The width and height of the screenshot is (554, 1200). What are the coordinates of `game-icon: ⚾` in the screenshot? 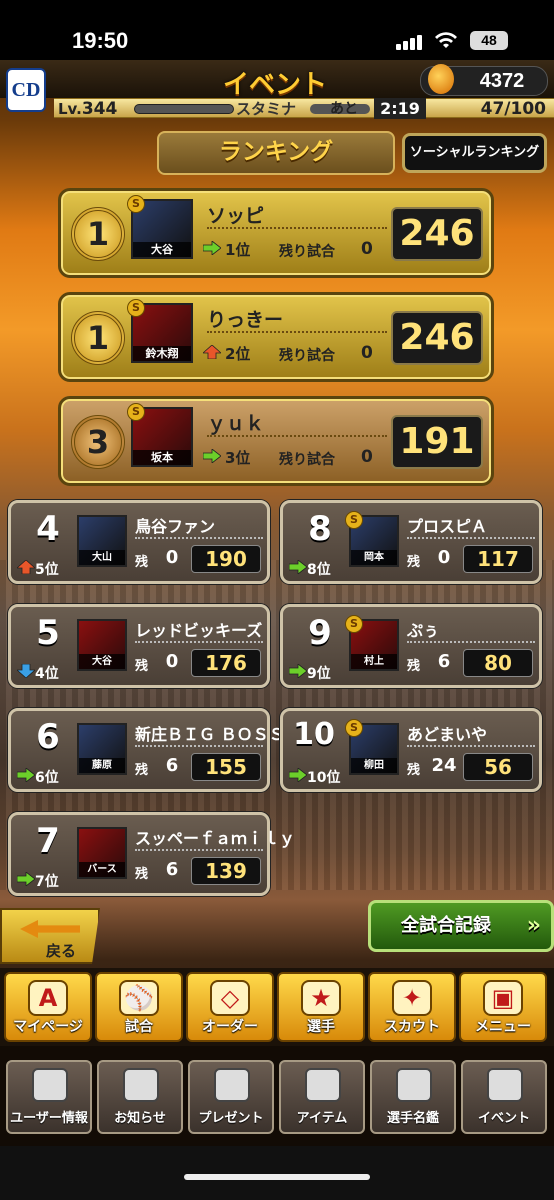 It's located at (139, 998).